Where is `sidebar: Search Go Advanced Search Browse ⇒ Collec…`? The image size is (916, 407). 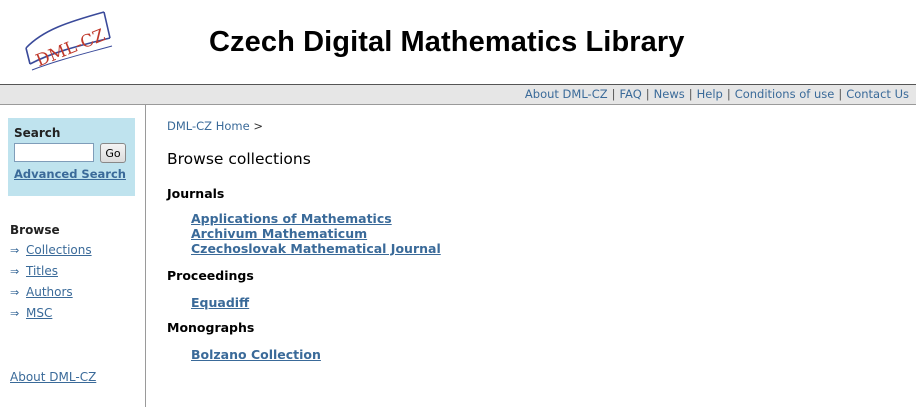 sidebar: Search Go Advanced Search Browse ⇒ Collec… is located at coordinates (73, 256).